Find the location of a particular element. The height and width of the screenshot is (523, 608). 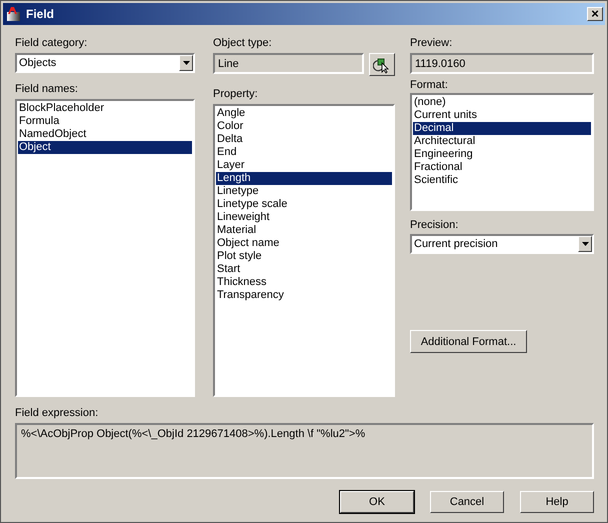

list-item: Delta is located at coordinates (304, 139).